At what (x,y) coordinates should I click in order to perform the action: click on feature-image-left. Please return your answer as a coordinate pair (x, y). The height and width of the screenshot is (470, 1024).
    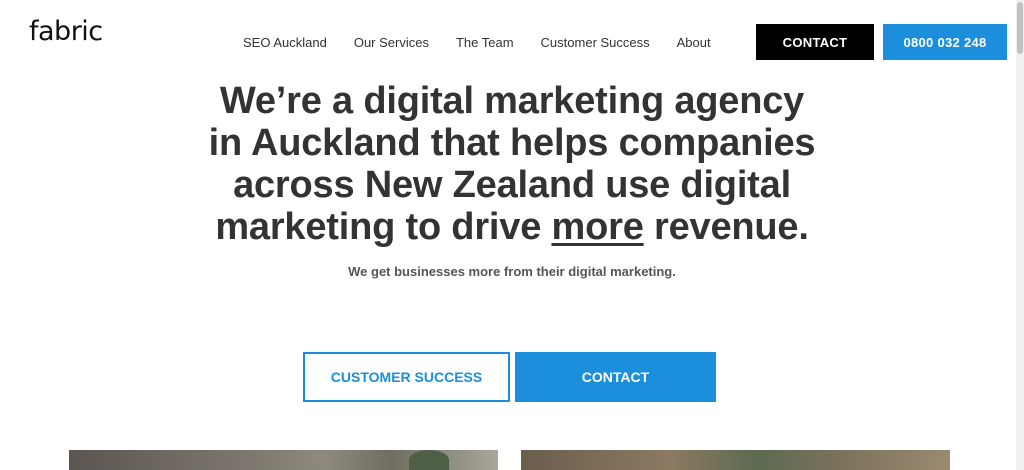
    Looking at the image, I should click on (283, 460).